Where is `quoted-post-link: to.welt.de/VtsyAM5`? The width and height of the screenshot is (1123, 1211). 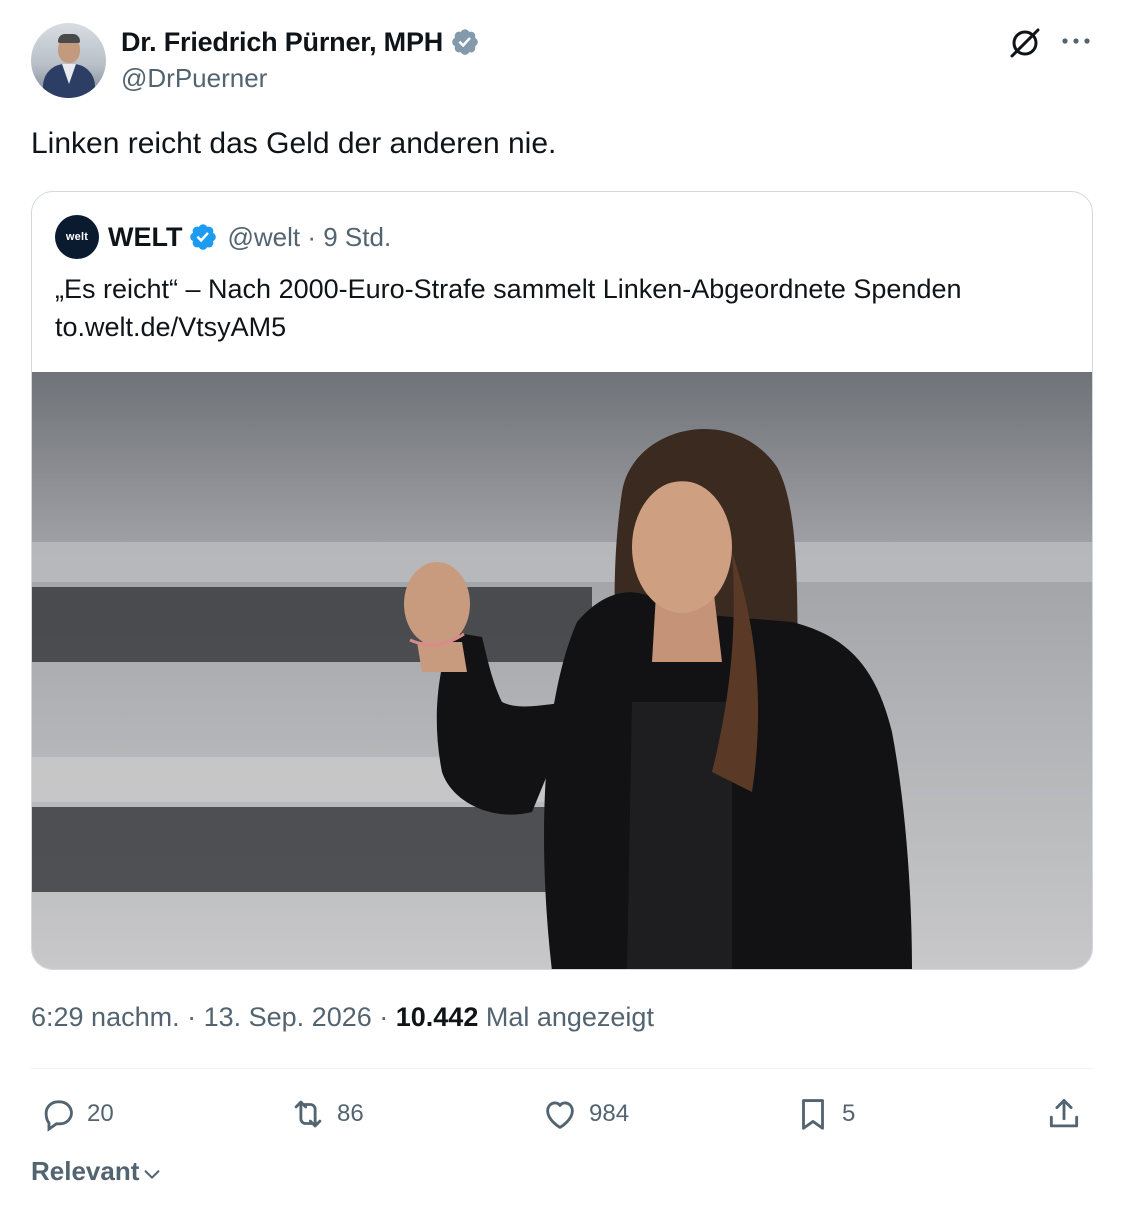
quoted-post-link: to.welt.de/VtsyAM5 is located at coordinates (565, 327).